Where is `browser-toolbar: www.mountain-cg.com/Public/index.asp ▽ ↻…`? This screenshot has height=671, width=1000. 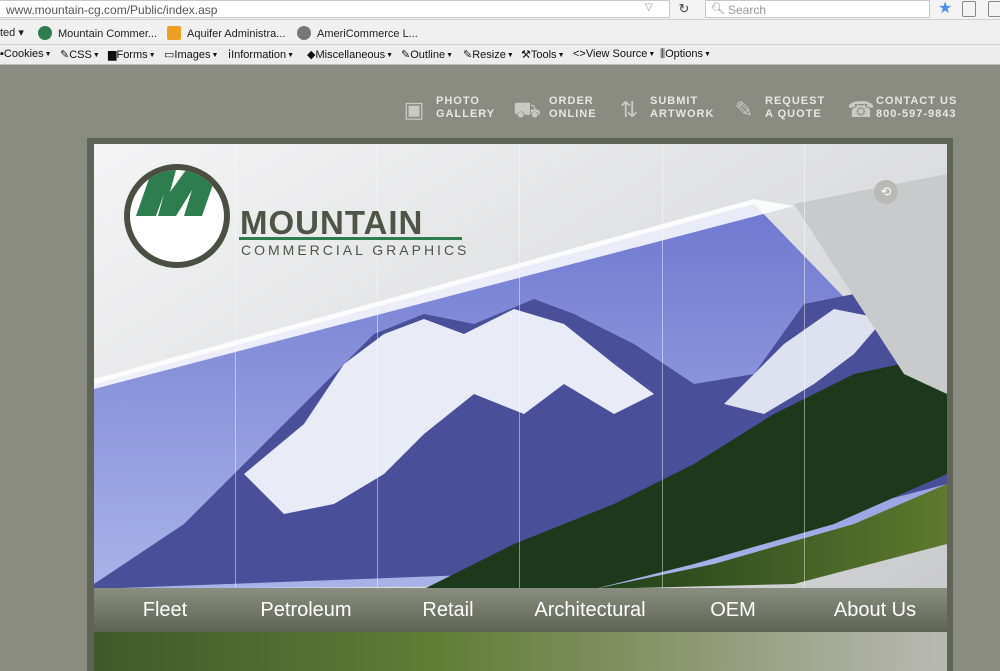
browser-toolbar: www.mountain-cg.com/Public/index.asp ▽ ↻… is located at coordinates (500, 10).